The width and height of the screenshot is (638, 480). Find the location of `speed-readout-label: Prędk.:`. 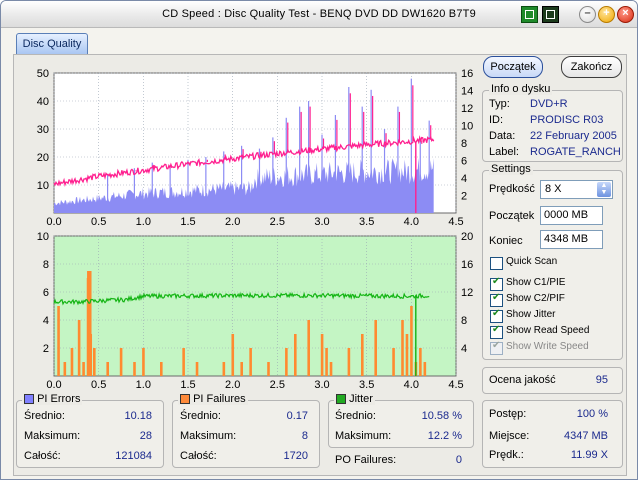

speed-readout-label: Prędk.: is located at coordinates (506, 455).